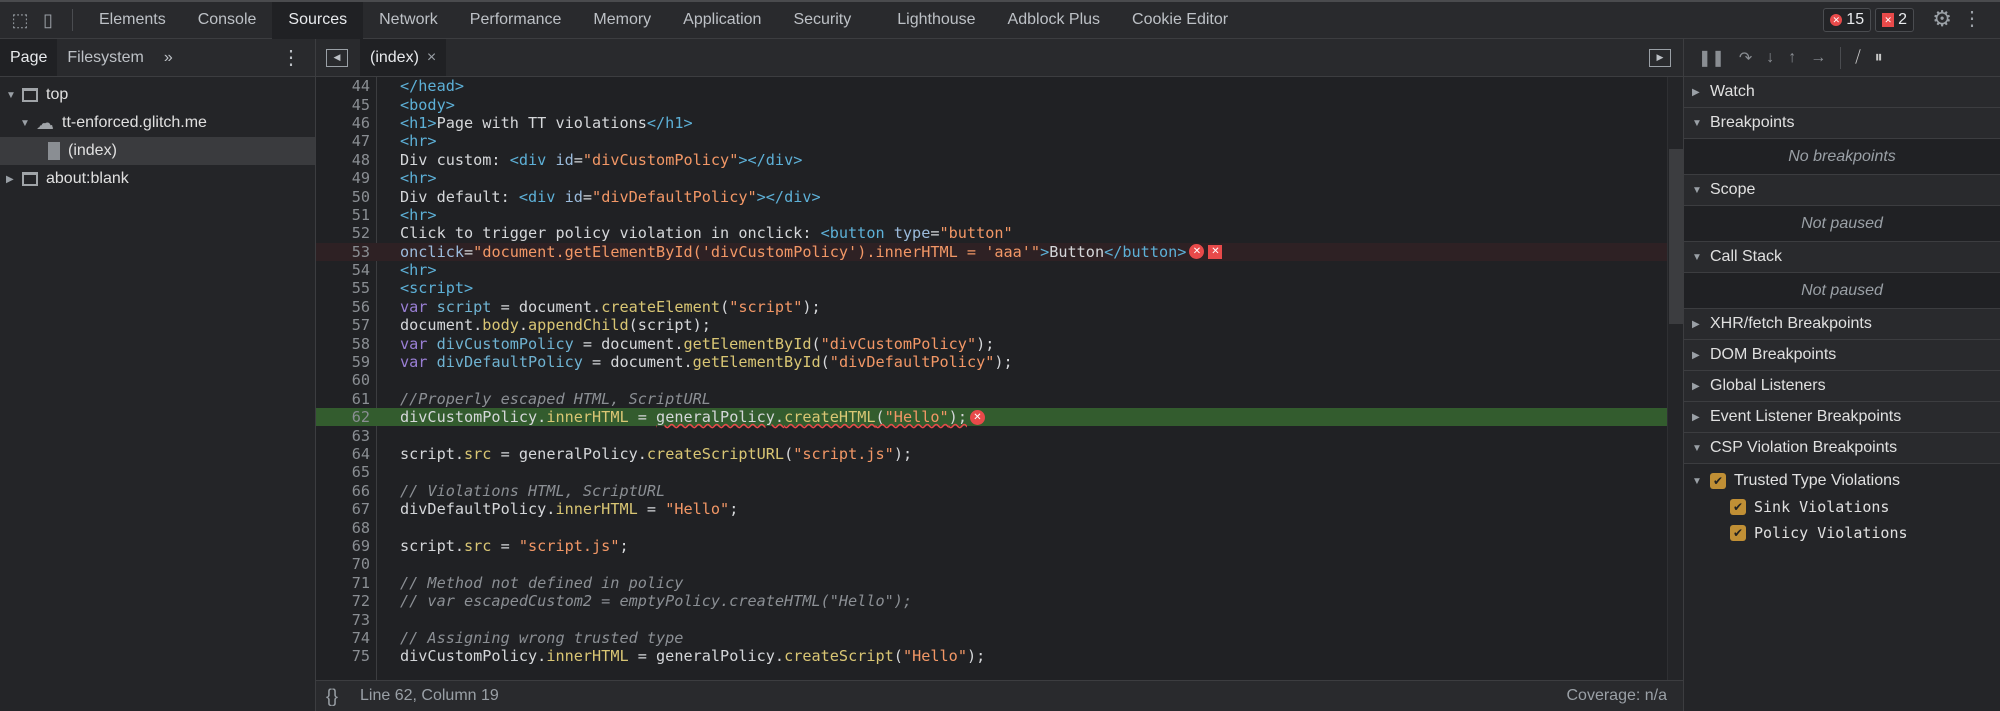 The width and height of the screenshot is (2000, 711). I want to click on step-over-icon: ↷, so click(1745, 58).